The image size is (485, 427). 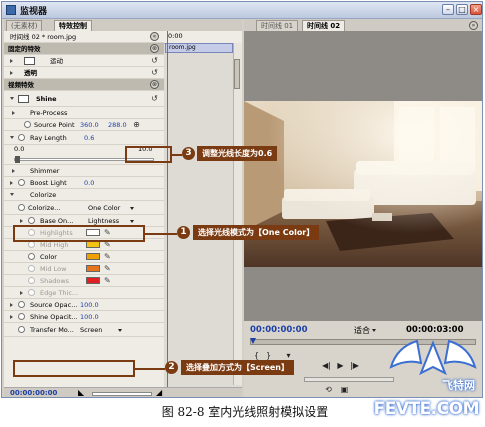 What do you see at coordinates (48, 257) in the screenshot?
I see `color-label: Color` at bounding box center [48, 257].